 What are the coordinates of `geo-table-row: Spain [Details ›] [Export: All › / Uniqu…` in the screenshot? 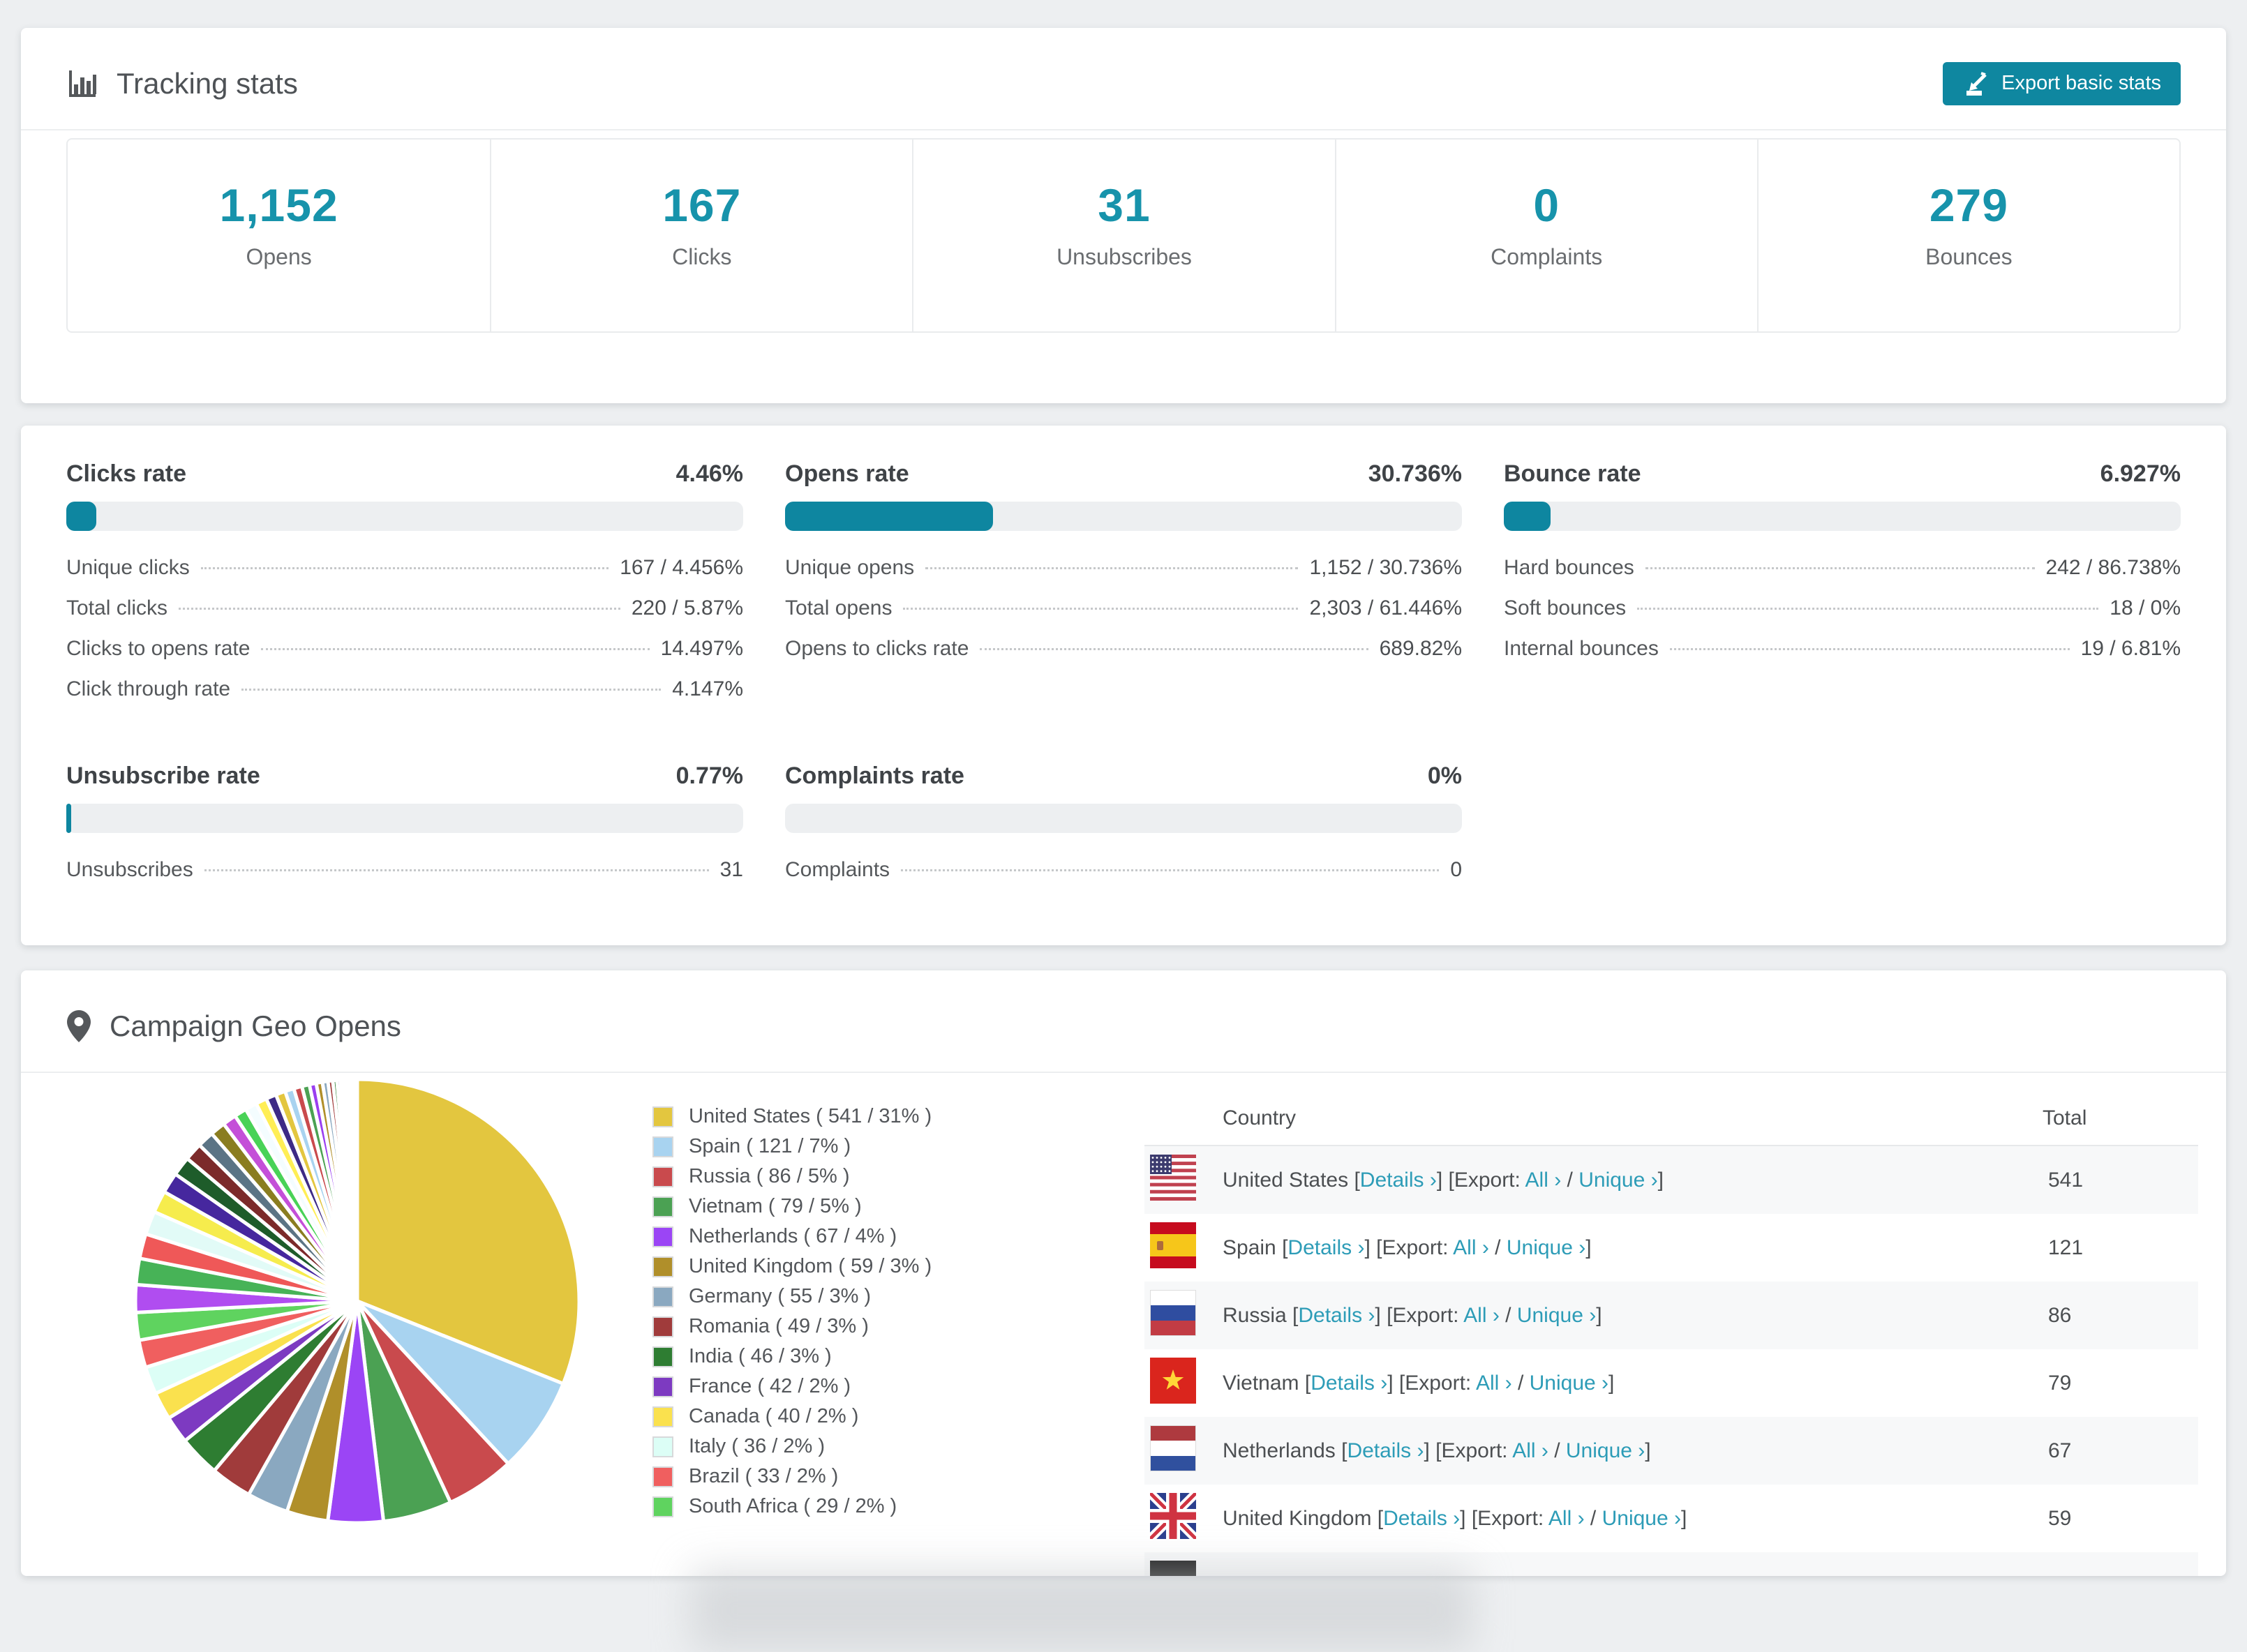 It's located at (1671, 1248).